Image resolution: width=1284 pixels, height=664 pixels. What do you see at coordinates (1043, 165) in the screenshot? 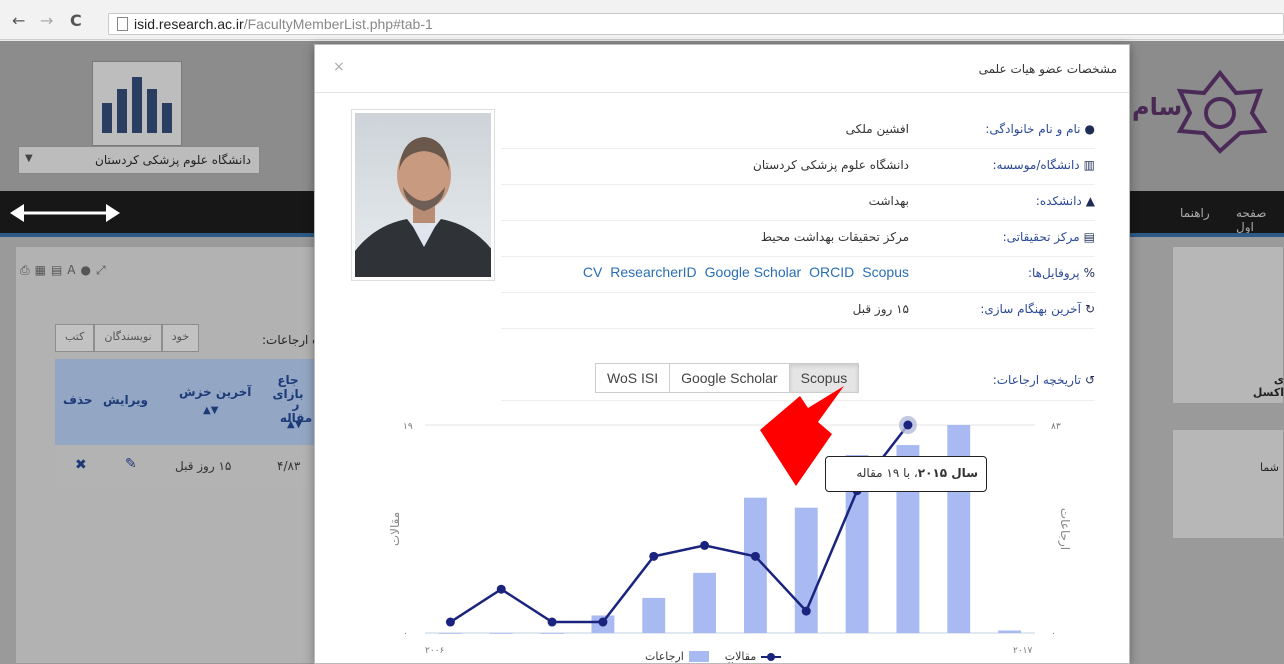
I see `label-university: ▥دانشگاه/موسسه:` at bounding box center [1043, 165].